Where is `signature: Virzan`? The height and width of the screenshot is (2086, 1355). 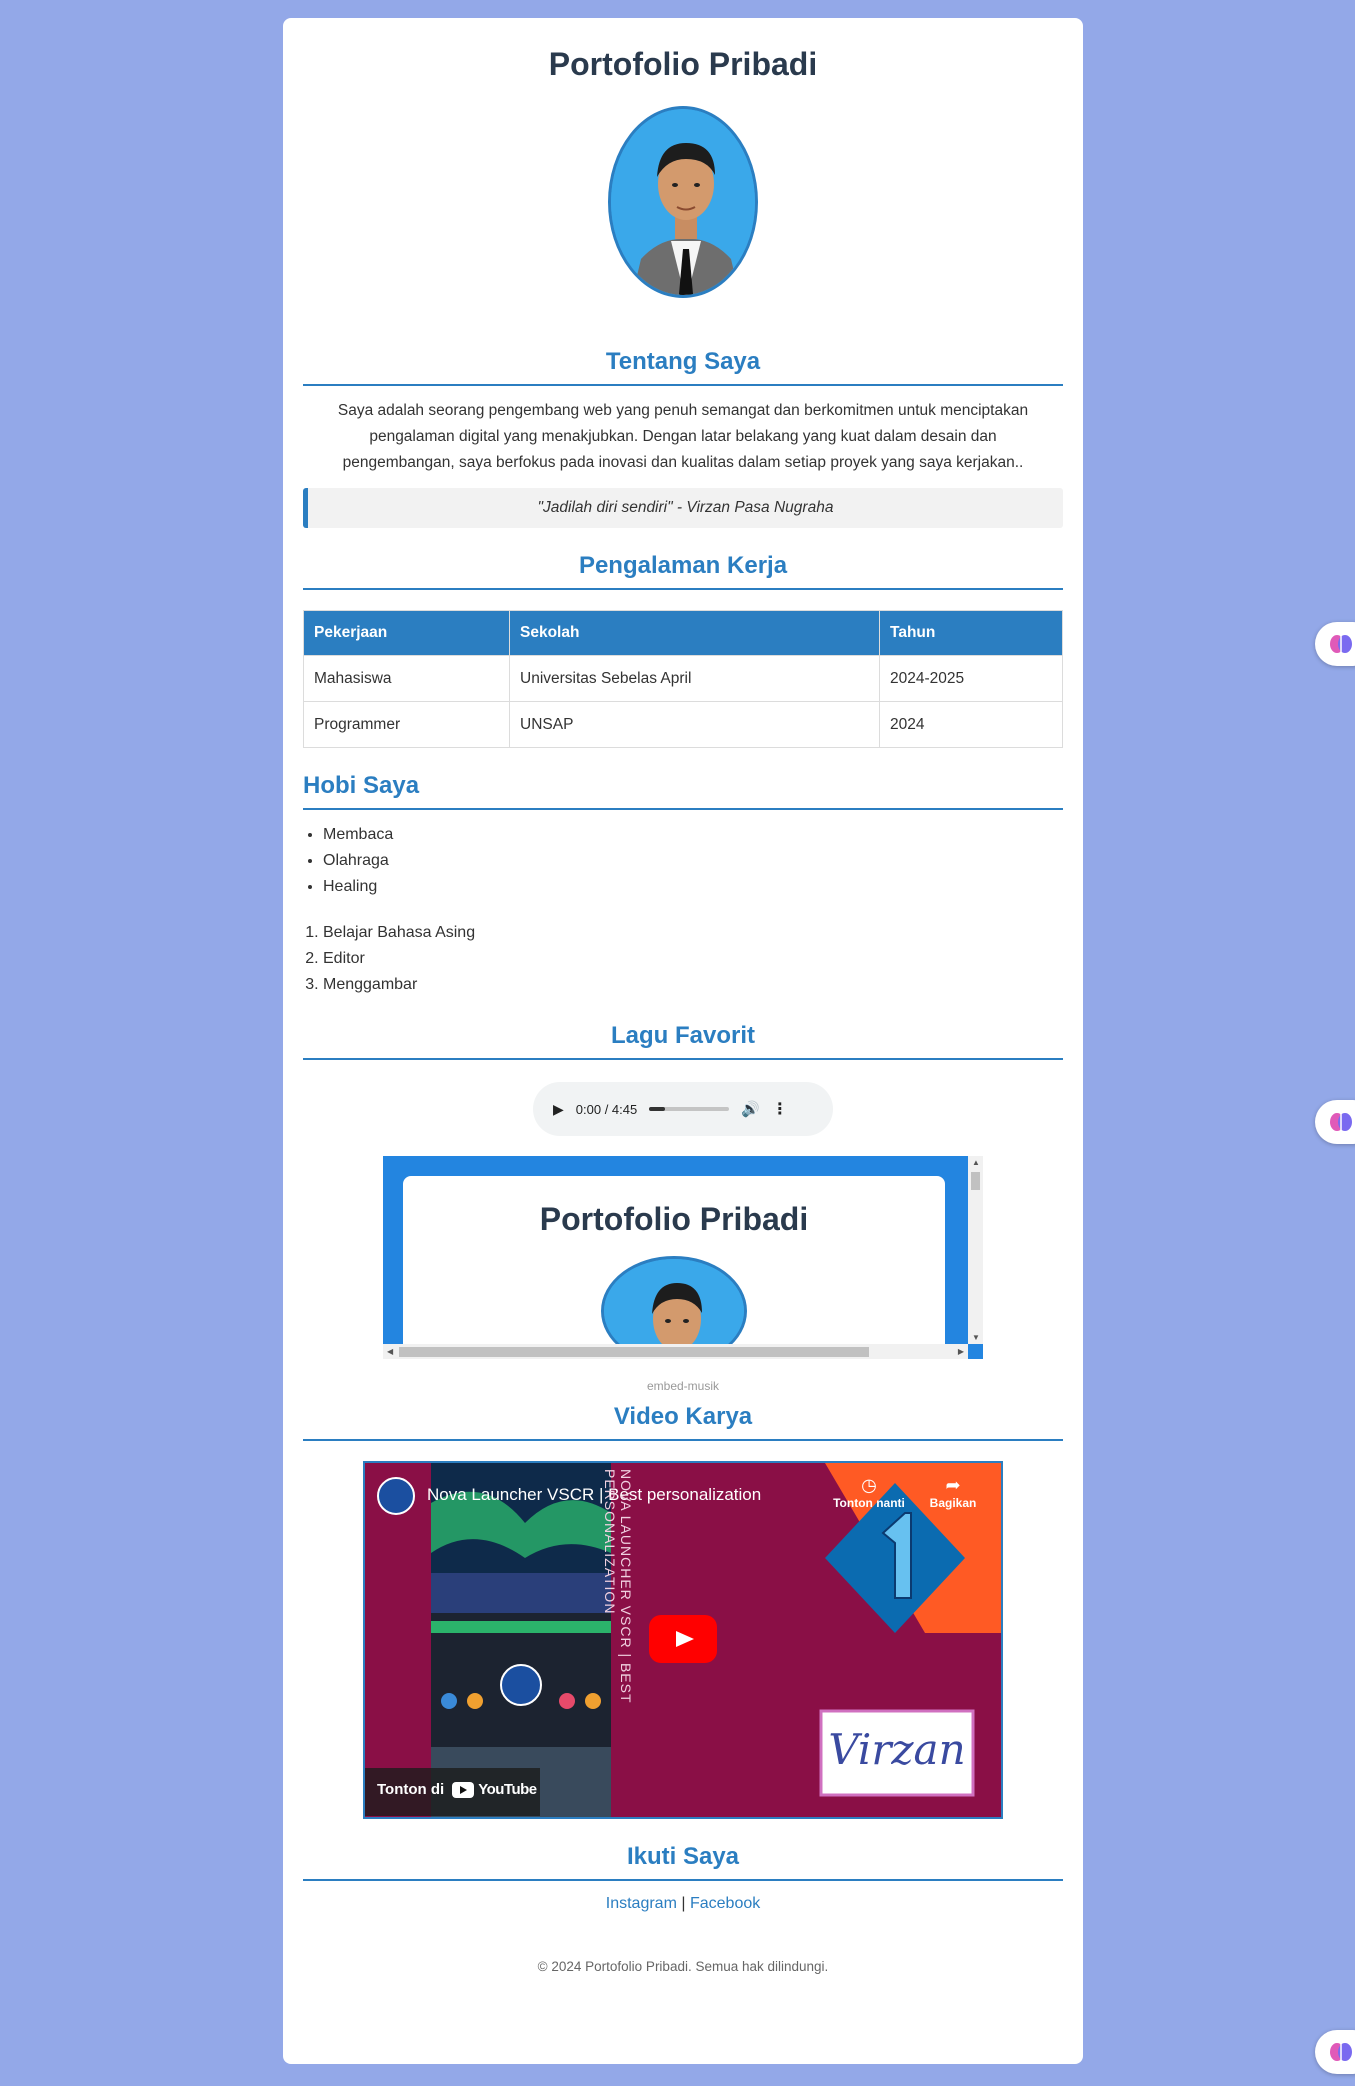 signature: Virzan is located at coordinates (897, 1749).